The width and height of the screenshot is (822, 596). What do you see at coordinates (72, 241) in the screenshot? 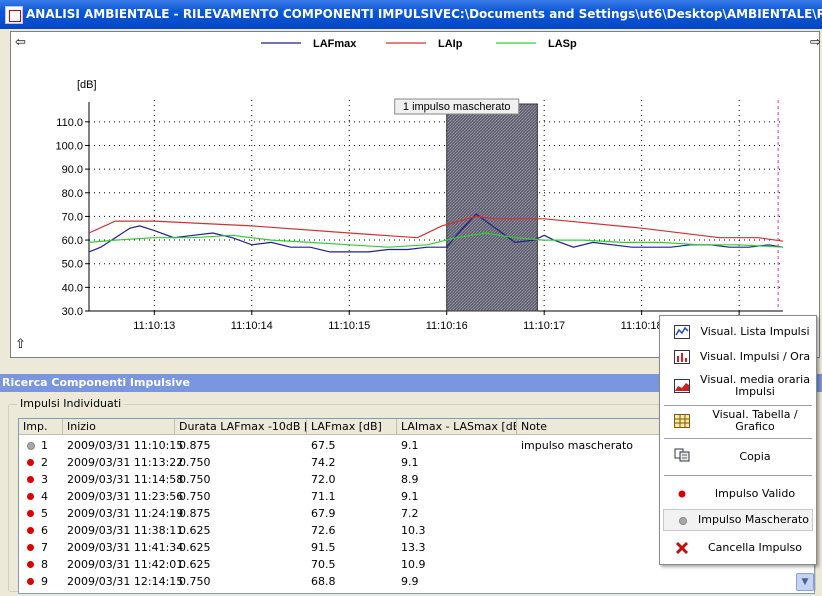
I see `y-tick-label: 60.0` at bounding box center [72, 241].